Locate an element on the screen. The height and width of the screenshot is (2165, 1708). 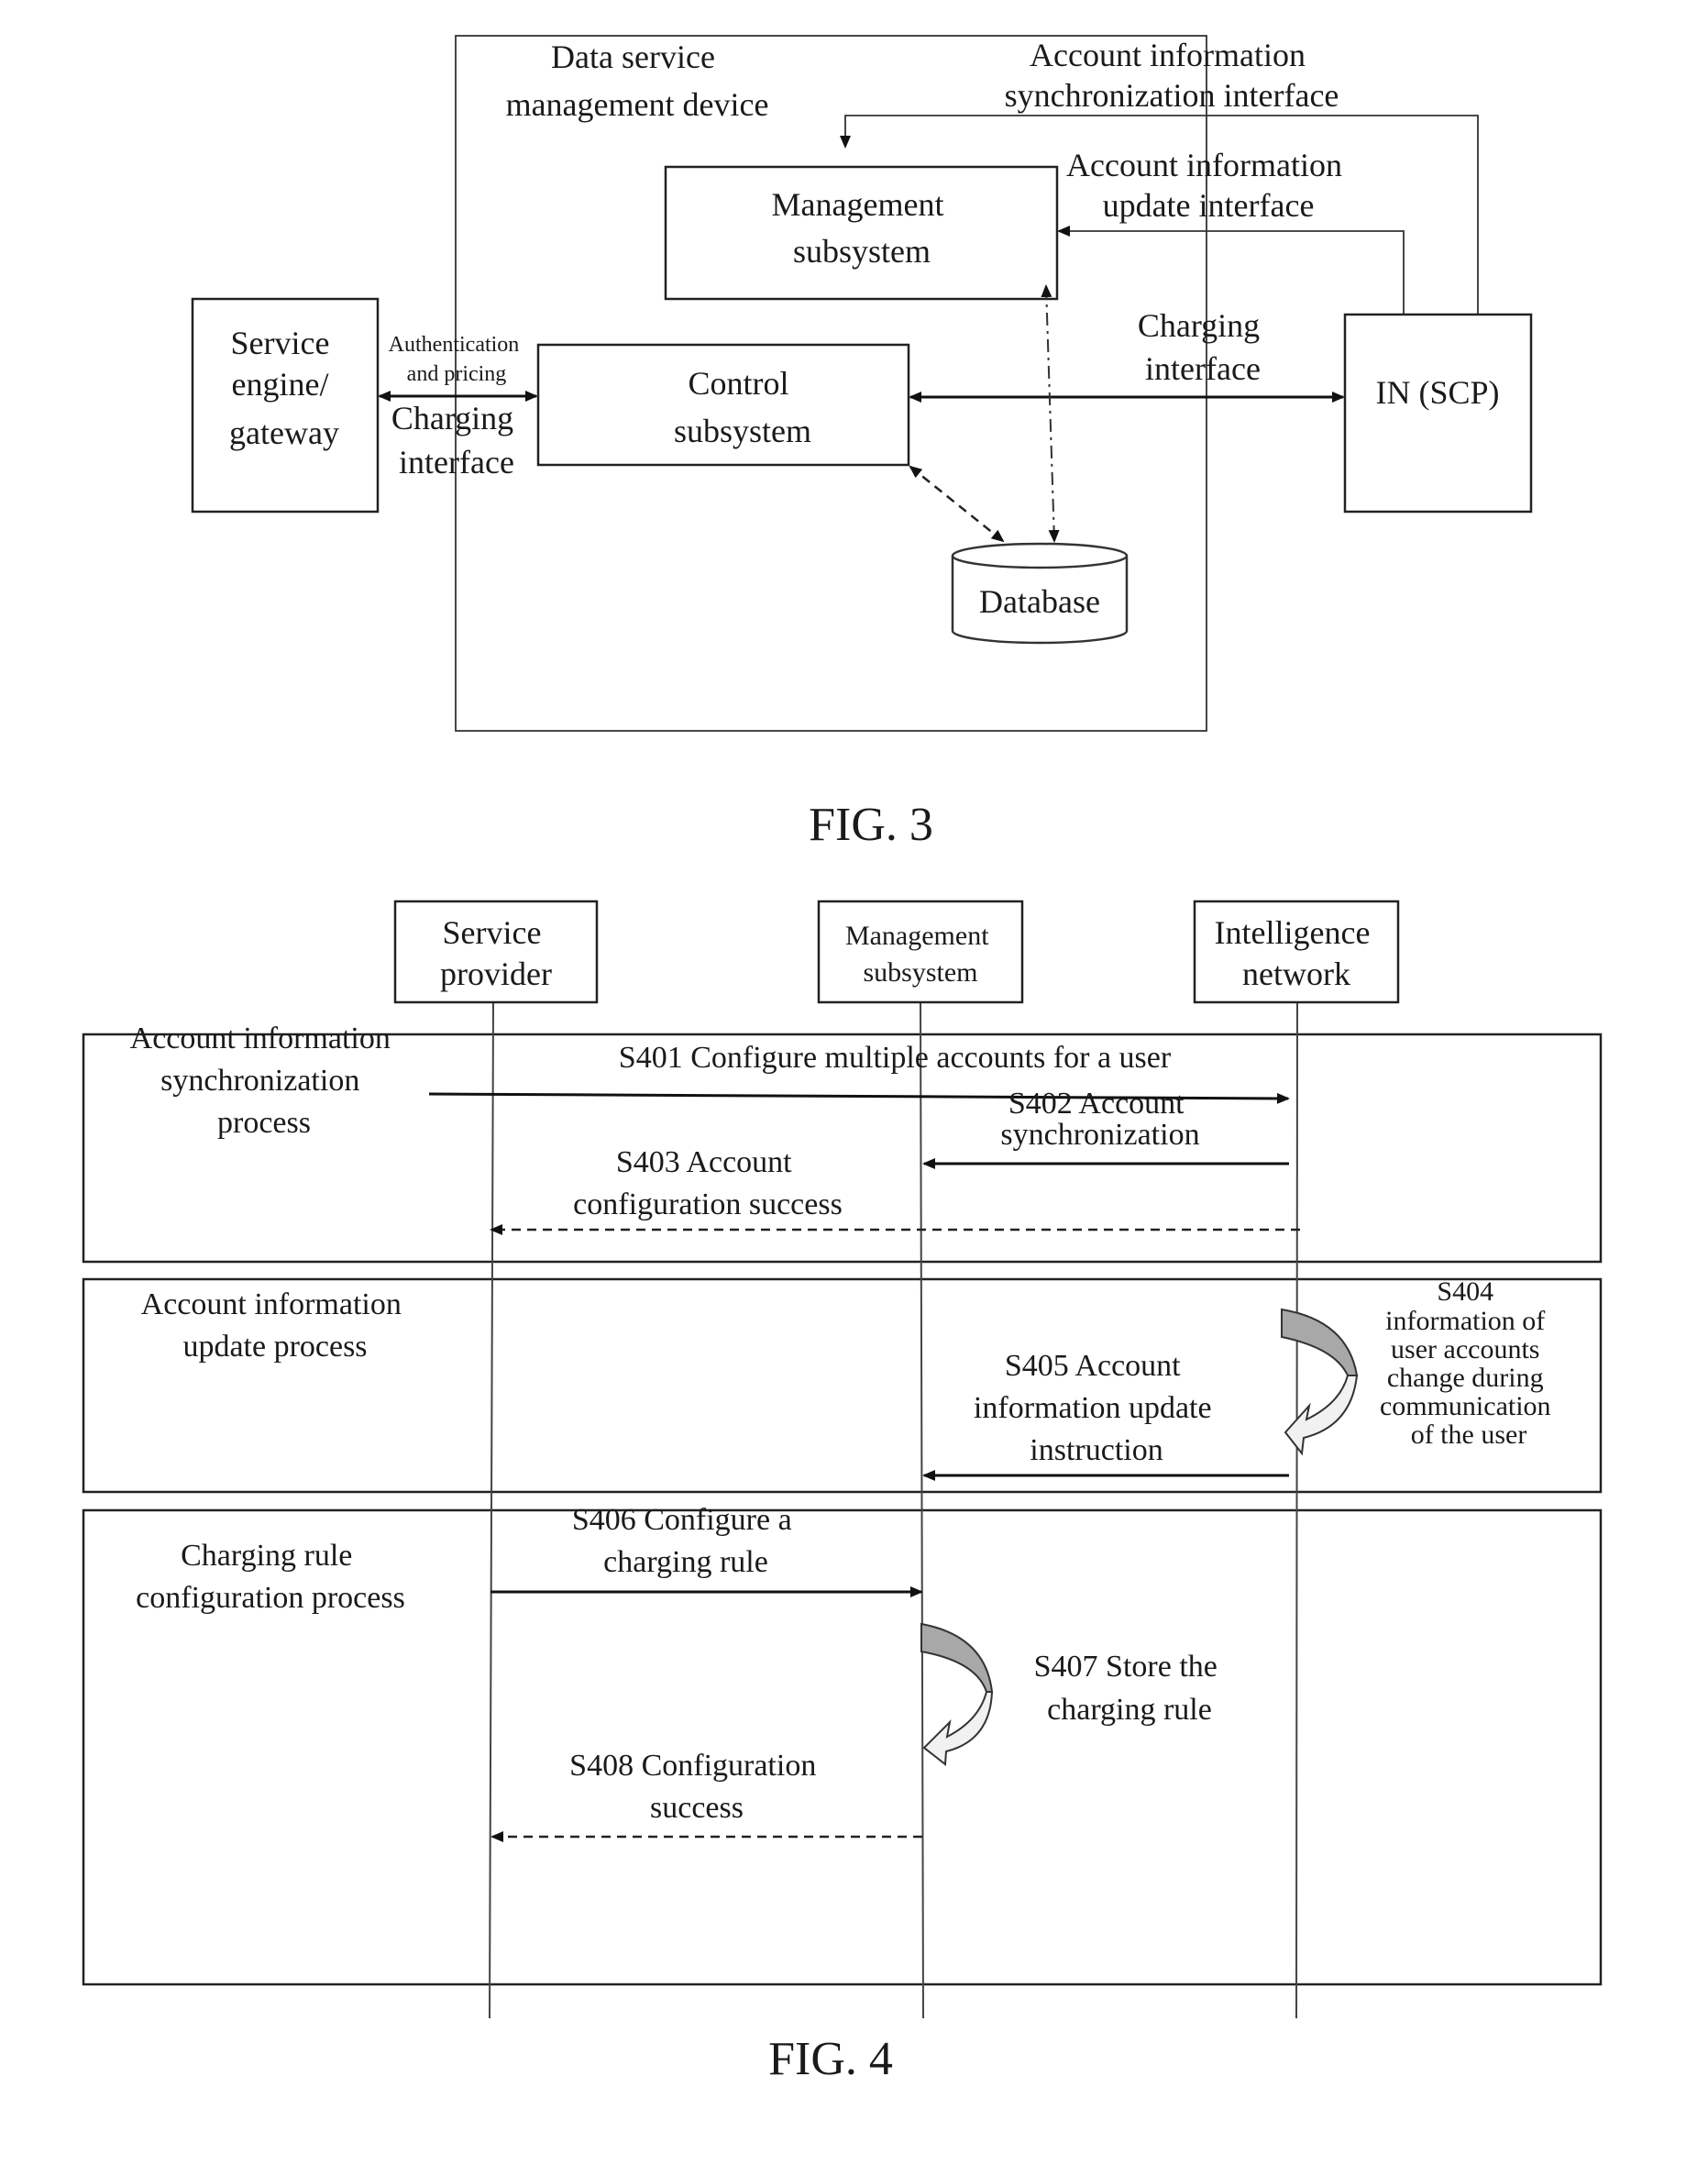
update-interface-arrow is located at coordinates (1231, 271).